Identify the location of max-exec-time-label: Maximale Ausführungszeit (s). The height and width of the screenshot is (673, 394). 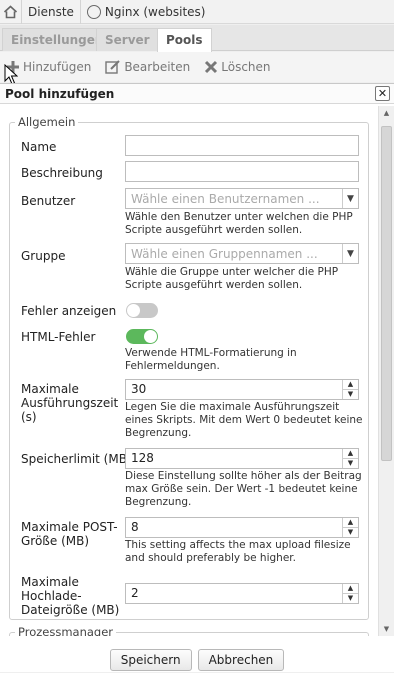
(70, 403).